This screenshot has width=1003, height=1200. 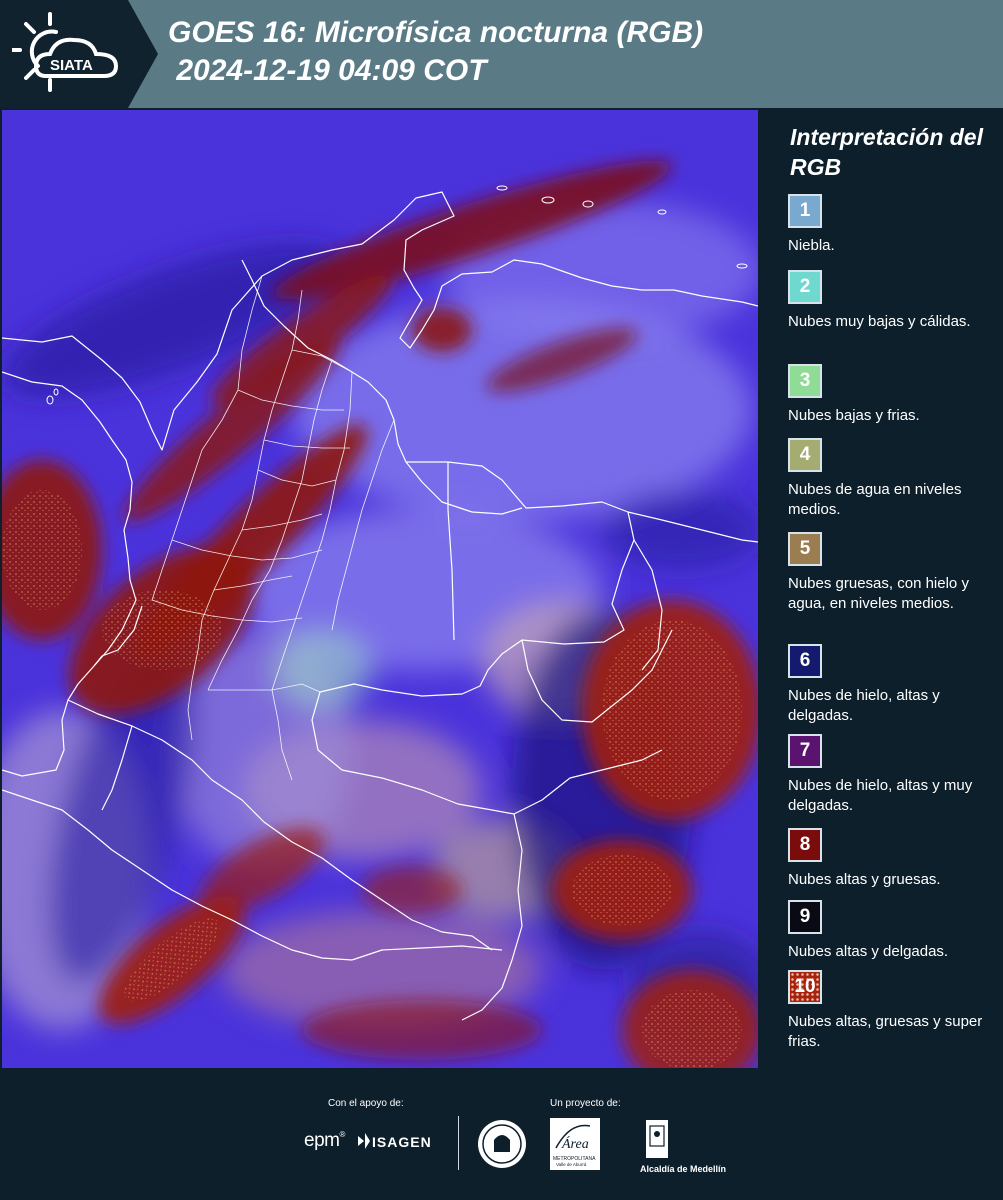 I want to click on alcaldia-logo: Alcaldía de Medellín, so click(x=683, y=1169).